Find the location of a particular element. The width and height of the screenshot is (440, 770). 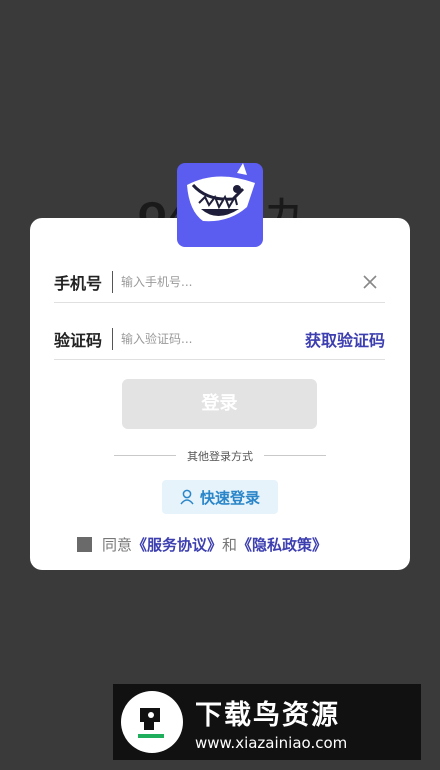

quick-login-label: 快速登录 is located at coordinates (229, 497).